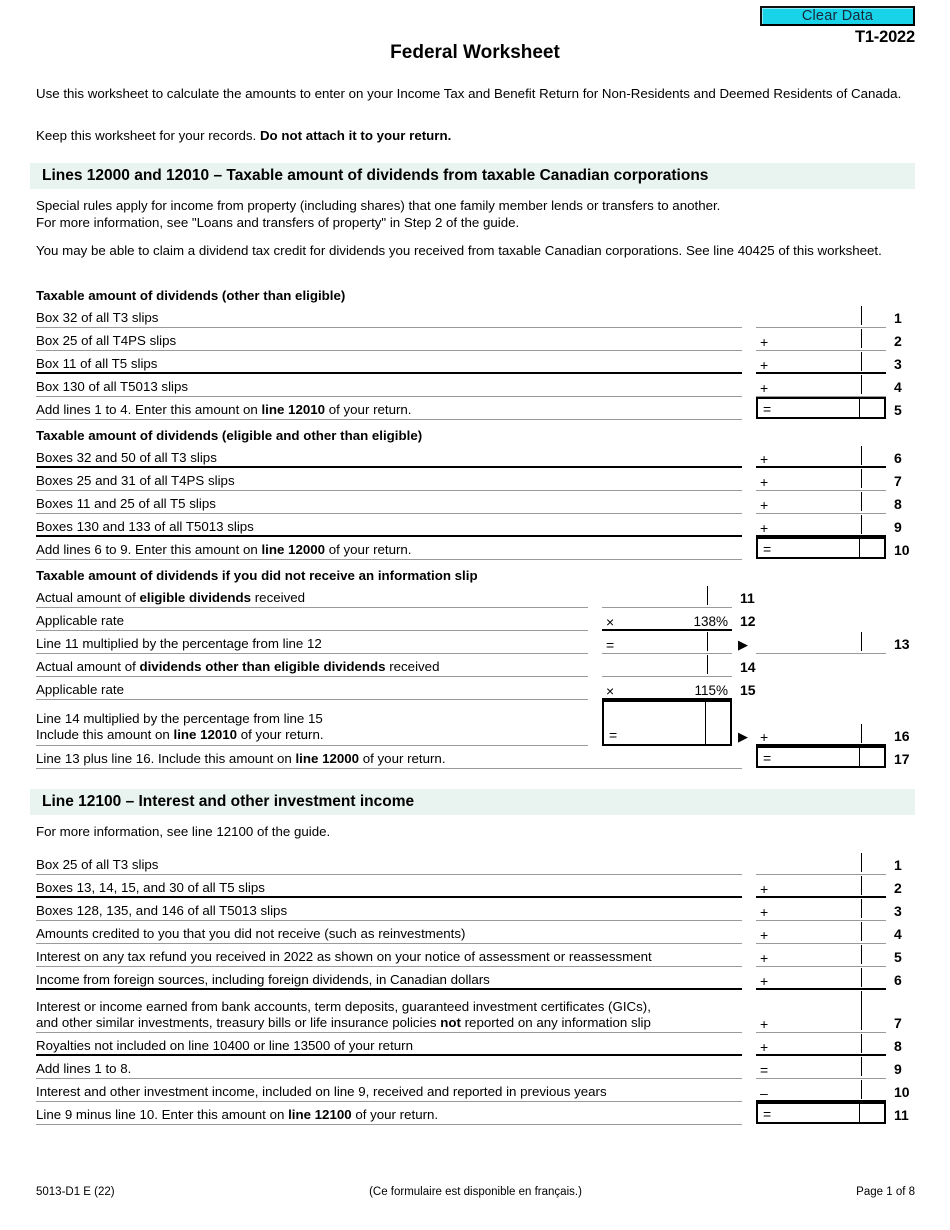 This screenshot has height=1230, width=950. I want to click on rate-field: × 138%, so click(667, 619).